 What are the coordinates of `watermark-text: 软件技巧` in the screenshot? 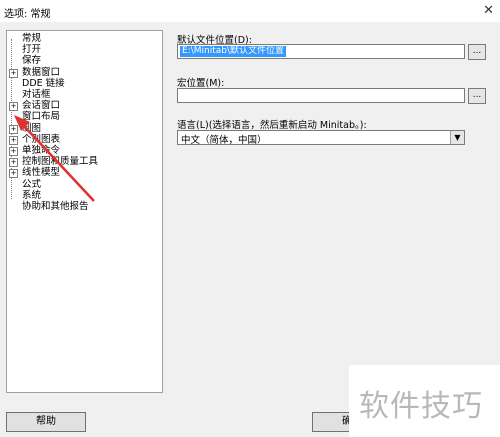 It's located at (421, 406).